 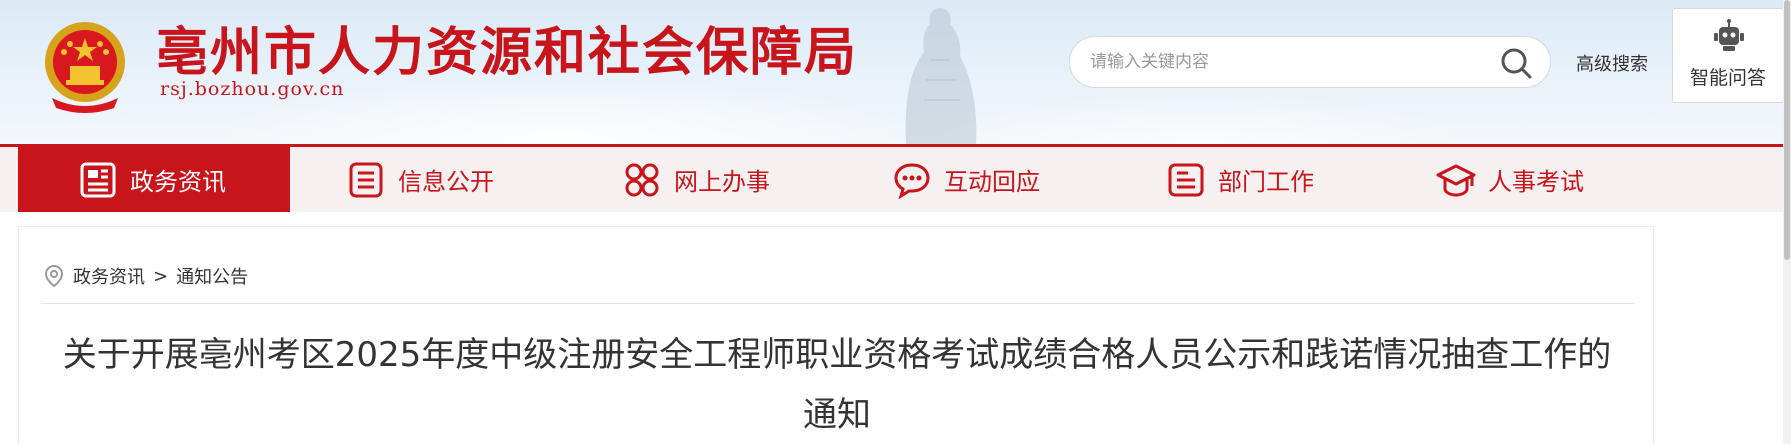 What do you see at coordinates (1787, 130) in the screenshot?
I see `scrollbar-thumb` at bounding box center [1787, 130].